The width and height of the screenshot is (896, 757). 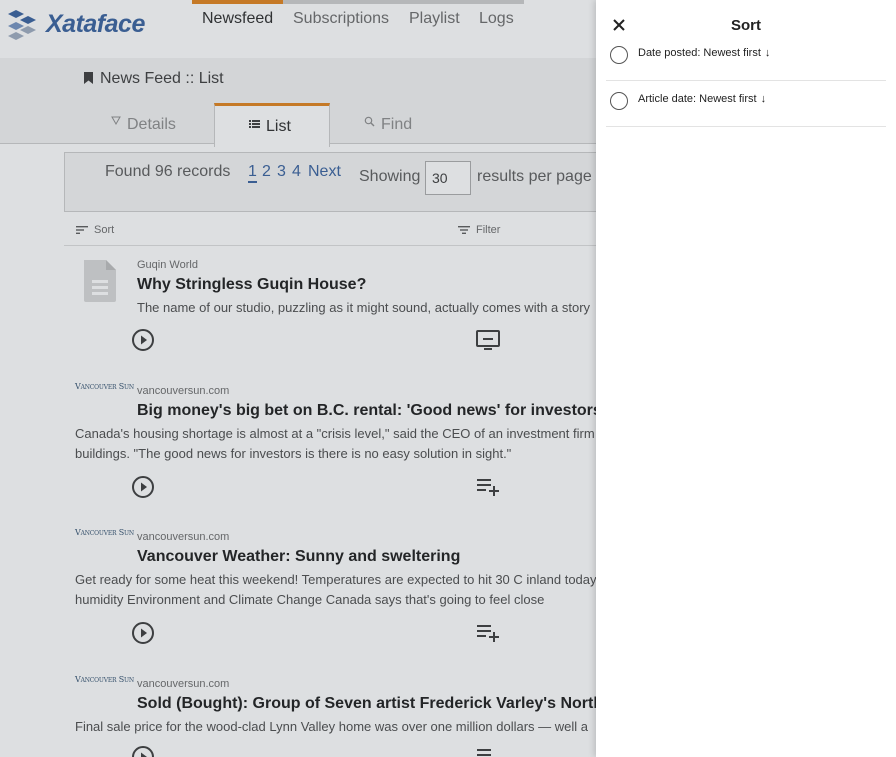 I want to click on sort-option-label: Article date: Newest first ↓, so click(x=702, y=99).